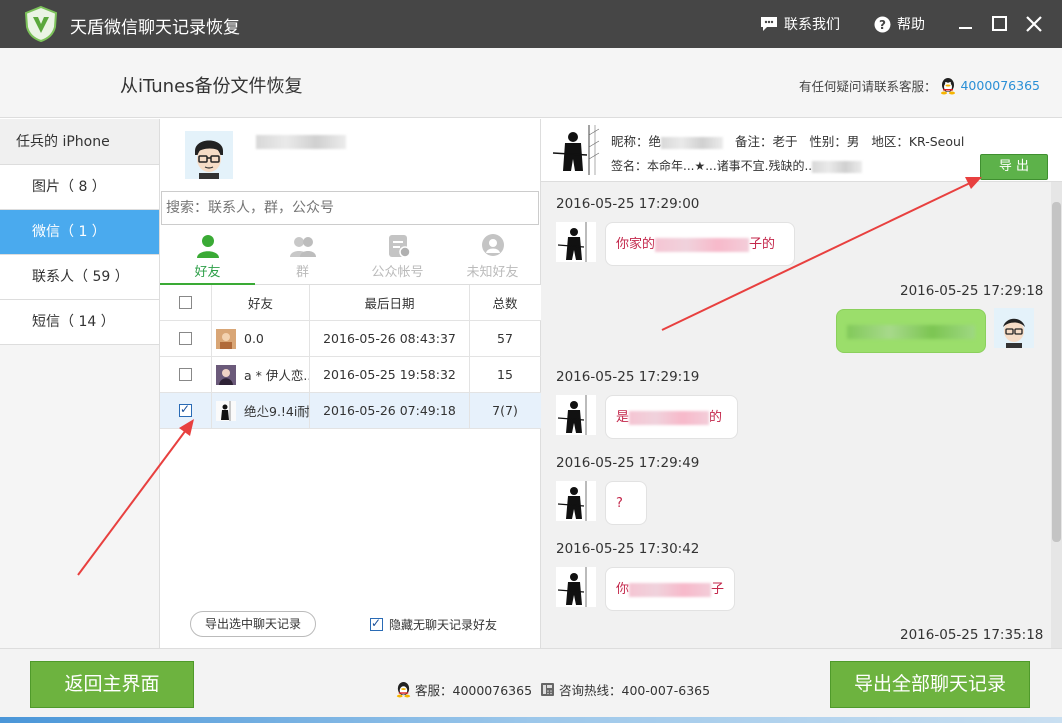  Describe the element at coordinates (769, 24) in the screenshot. I see `chat-bubble-icon` at that location.